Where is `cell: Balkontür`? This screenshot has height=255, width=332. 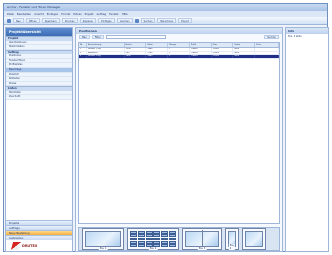
cell: Balkontür is located at coordinates (106, 53).